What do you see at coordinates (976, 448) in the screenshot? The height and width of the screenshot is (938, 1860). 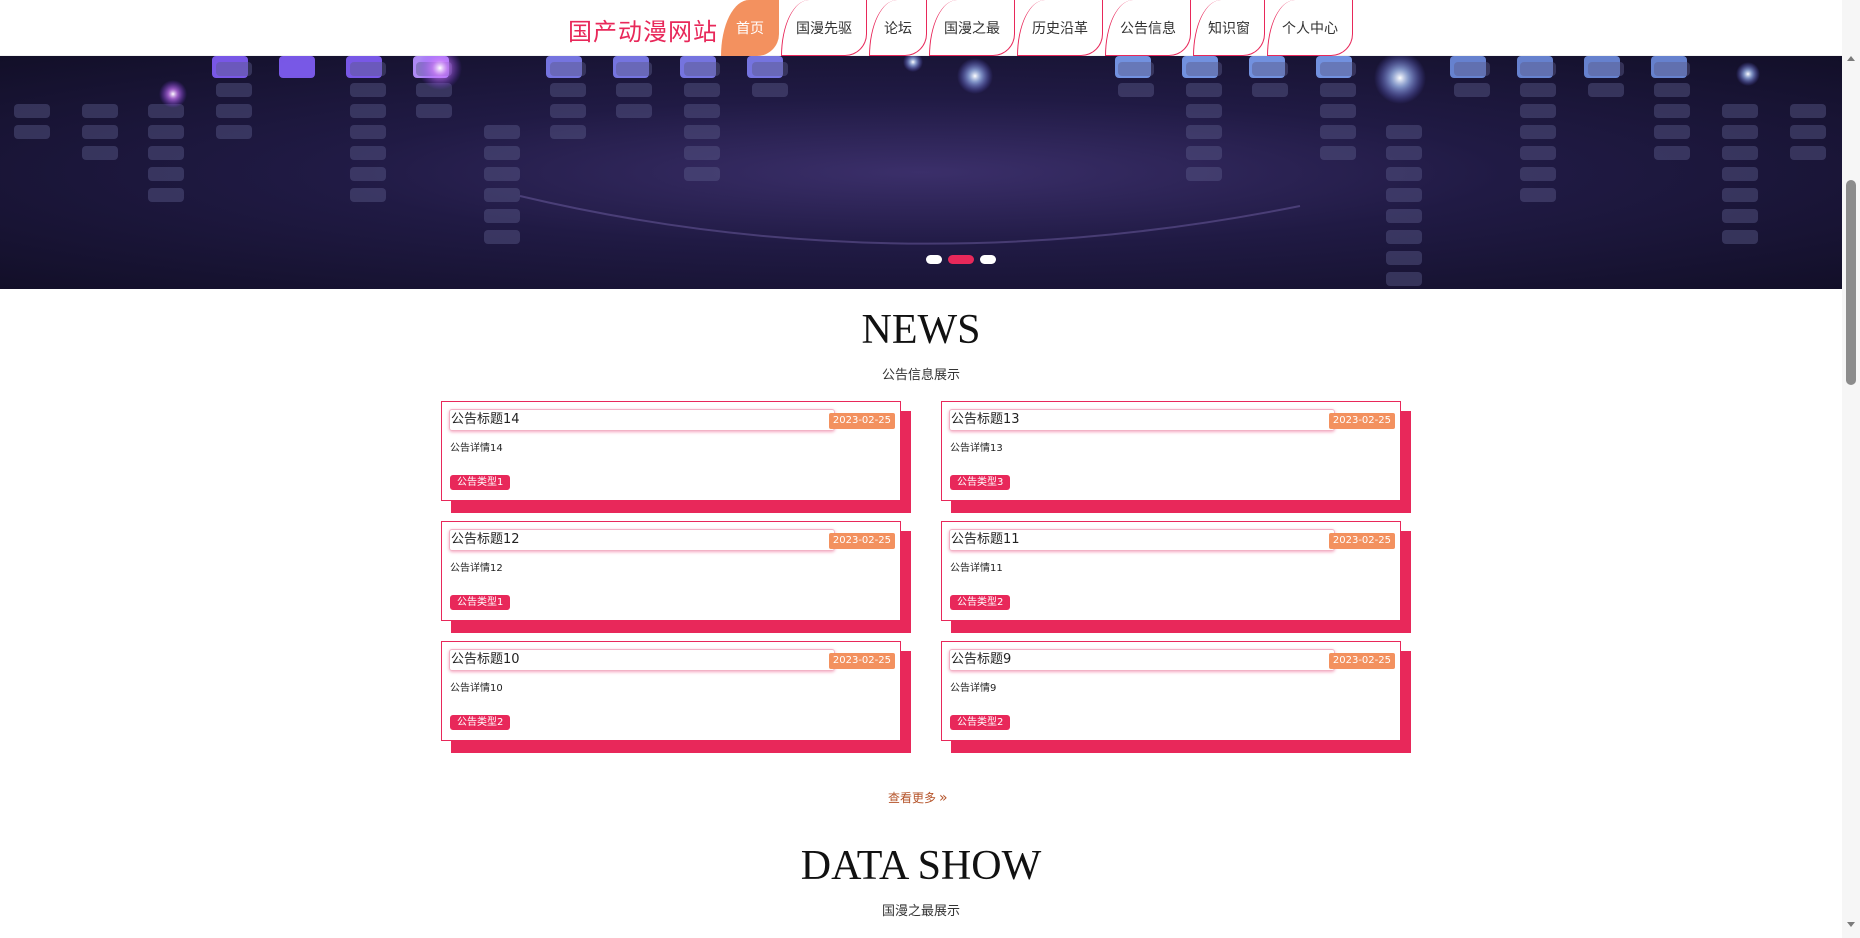 I see `card-detail: 公告详情13` at bounding box center [976, 448].